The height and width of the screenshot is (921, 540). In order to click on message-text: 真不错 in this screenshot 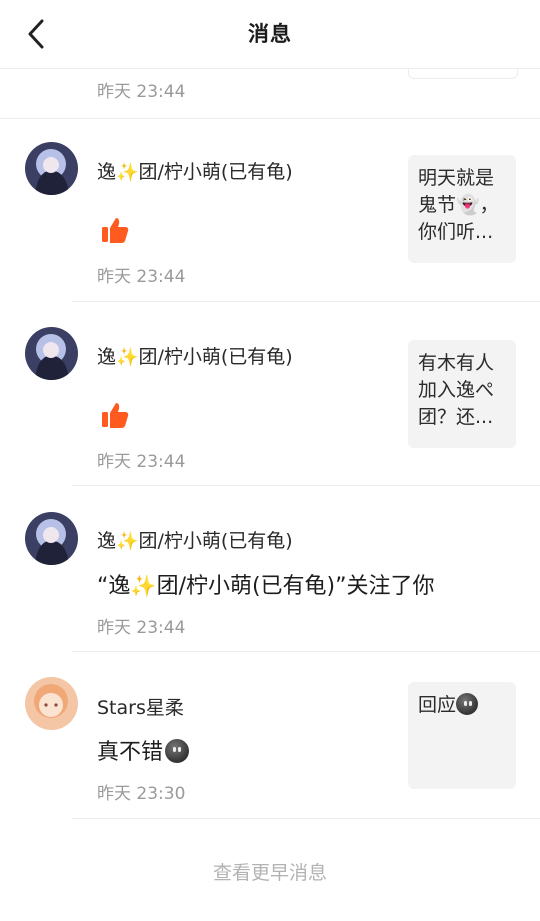, I will do `click(143, 750)`.